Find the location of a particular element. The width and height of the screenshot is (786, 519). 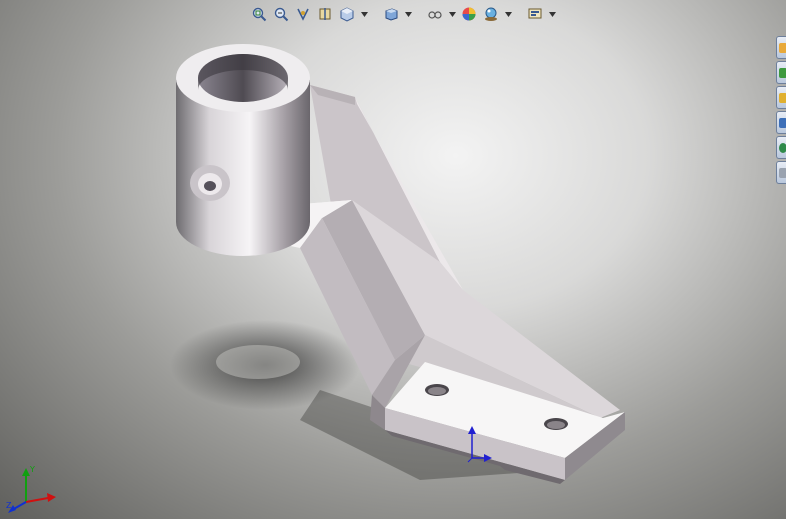

view-orientation-button is located at coordinates (347, 14).